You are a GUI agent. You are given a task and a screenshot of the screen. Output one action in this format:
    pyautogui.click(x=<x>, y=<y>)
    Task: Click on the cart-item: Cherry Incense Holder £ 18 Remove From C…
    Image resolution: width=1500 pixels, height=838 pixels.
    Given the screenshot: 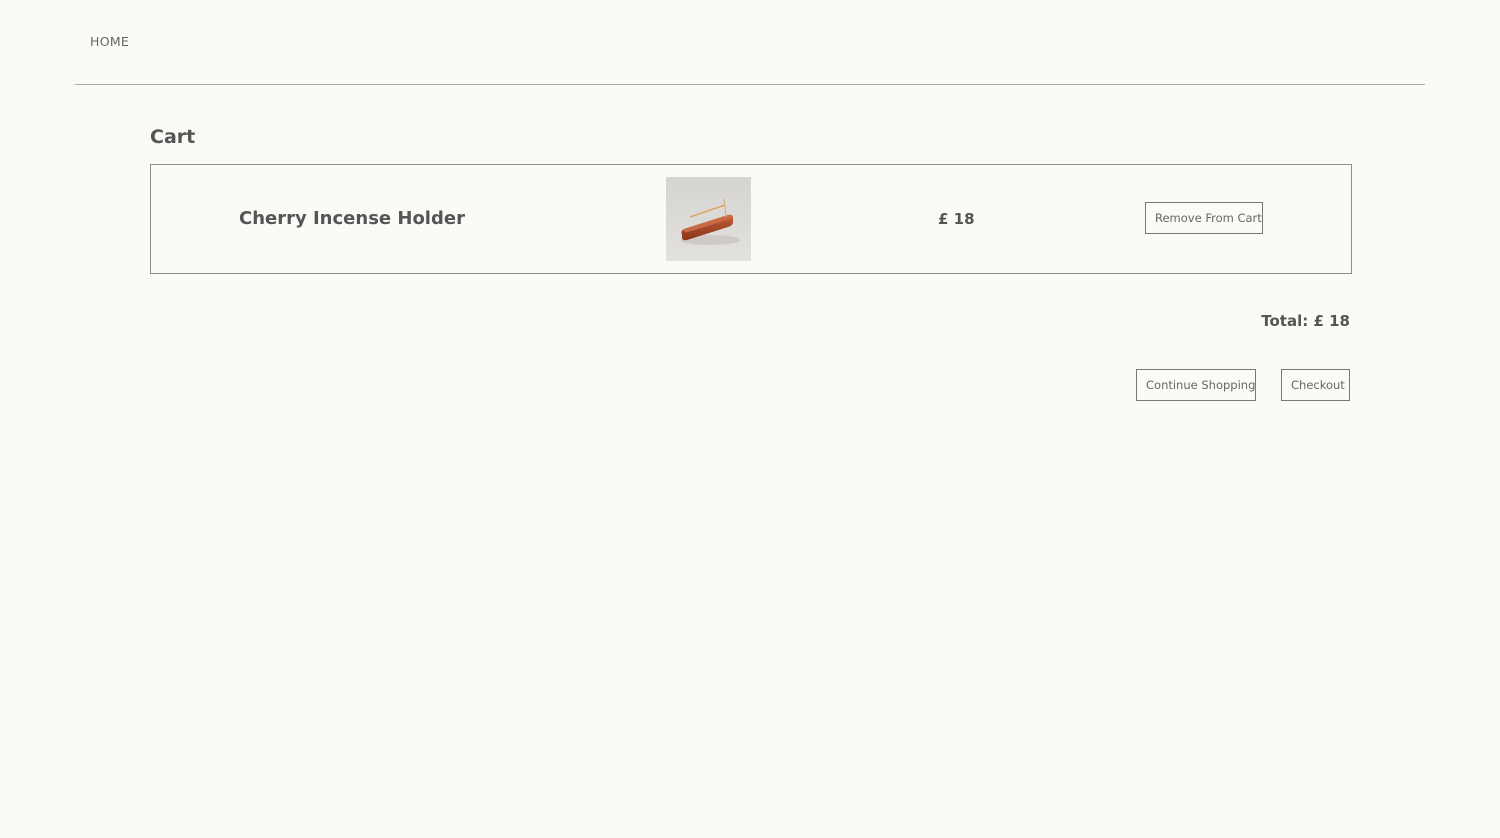 What is the action you would take?
    pyautogui.click(x=751, y=219)
    